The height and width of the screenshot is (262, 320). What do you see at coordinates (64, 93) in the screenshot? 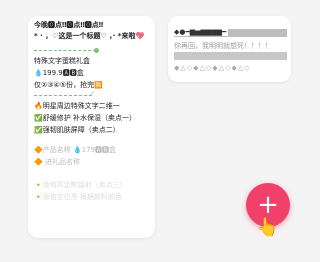
I see `dashed-divider-check` at bounding box center [64, 93].